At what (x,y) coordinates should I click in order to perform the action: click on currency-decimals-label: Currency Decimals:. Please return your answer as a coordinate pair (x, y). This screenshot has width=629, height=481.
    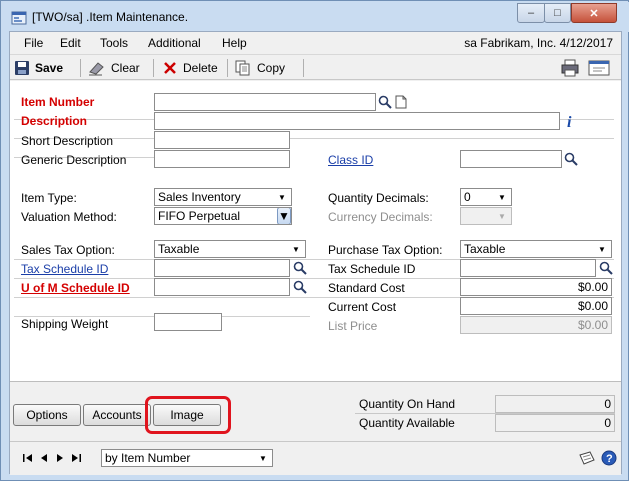
    Looking at the image, I should click on (380, 217).